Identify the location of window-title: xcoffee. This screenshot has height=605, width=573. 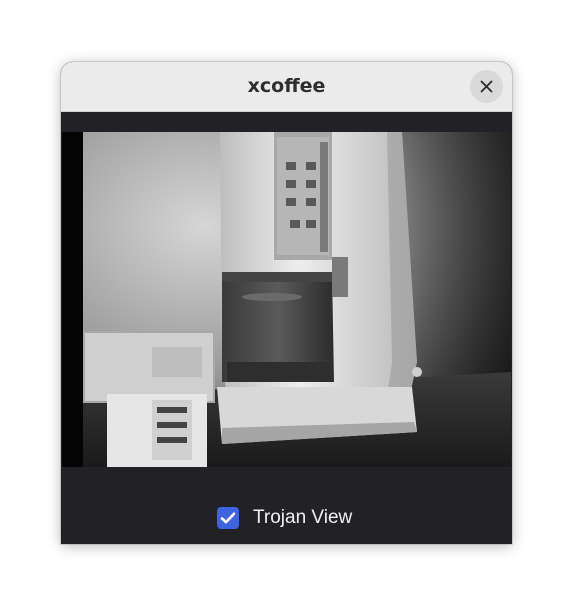
(286, 86).